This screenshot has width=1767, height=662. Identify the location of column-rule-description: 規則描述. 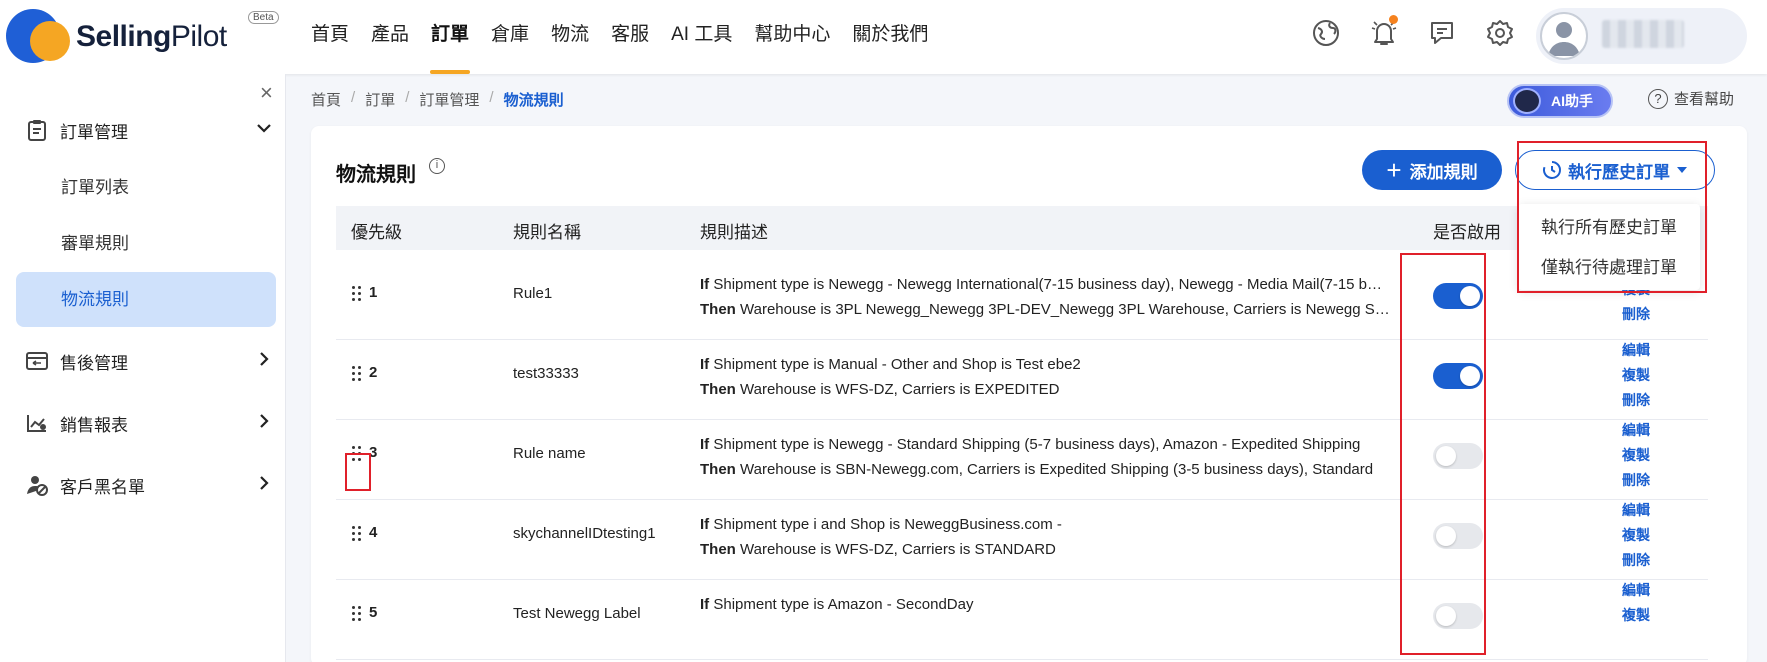
(734, 232).